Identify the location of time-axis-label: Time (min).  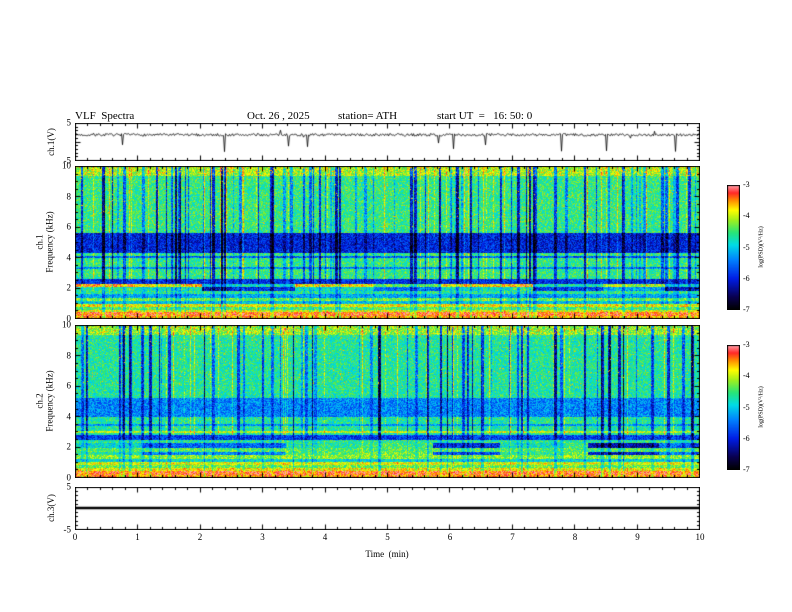
(387, 554).